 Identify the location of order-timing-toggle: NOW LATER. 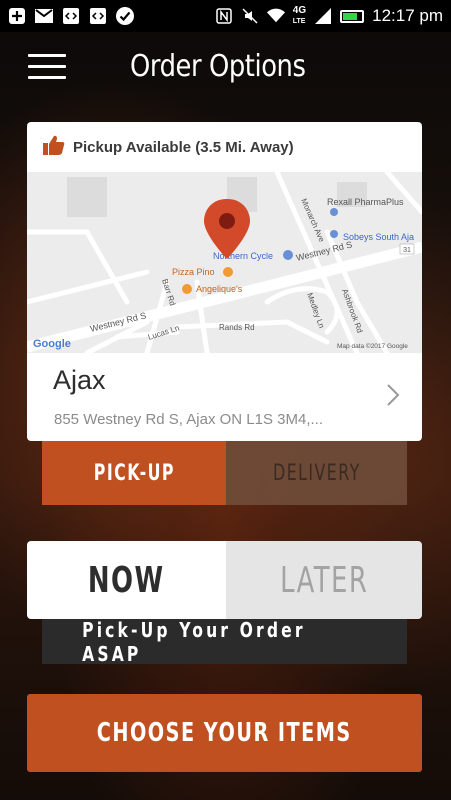
(224, 580).